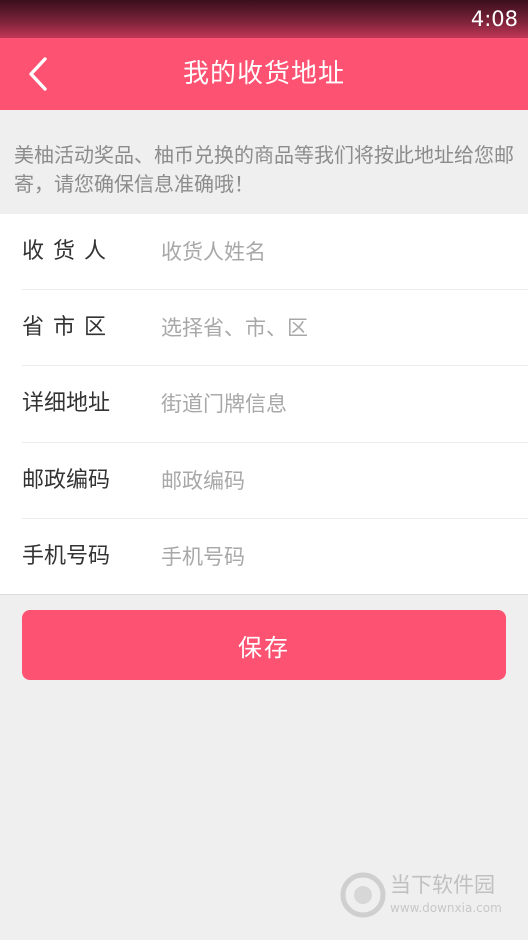 This screenshot has height=940, width=528. I want to click on shipping-notice: 美柚活动奖品、柚币兑换的商品等我们将按此地址给您邮寄，请您确保信息准确哦！, so click(264, 169).